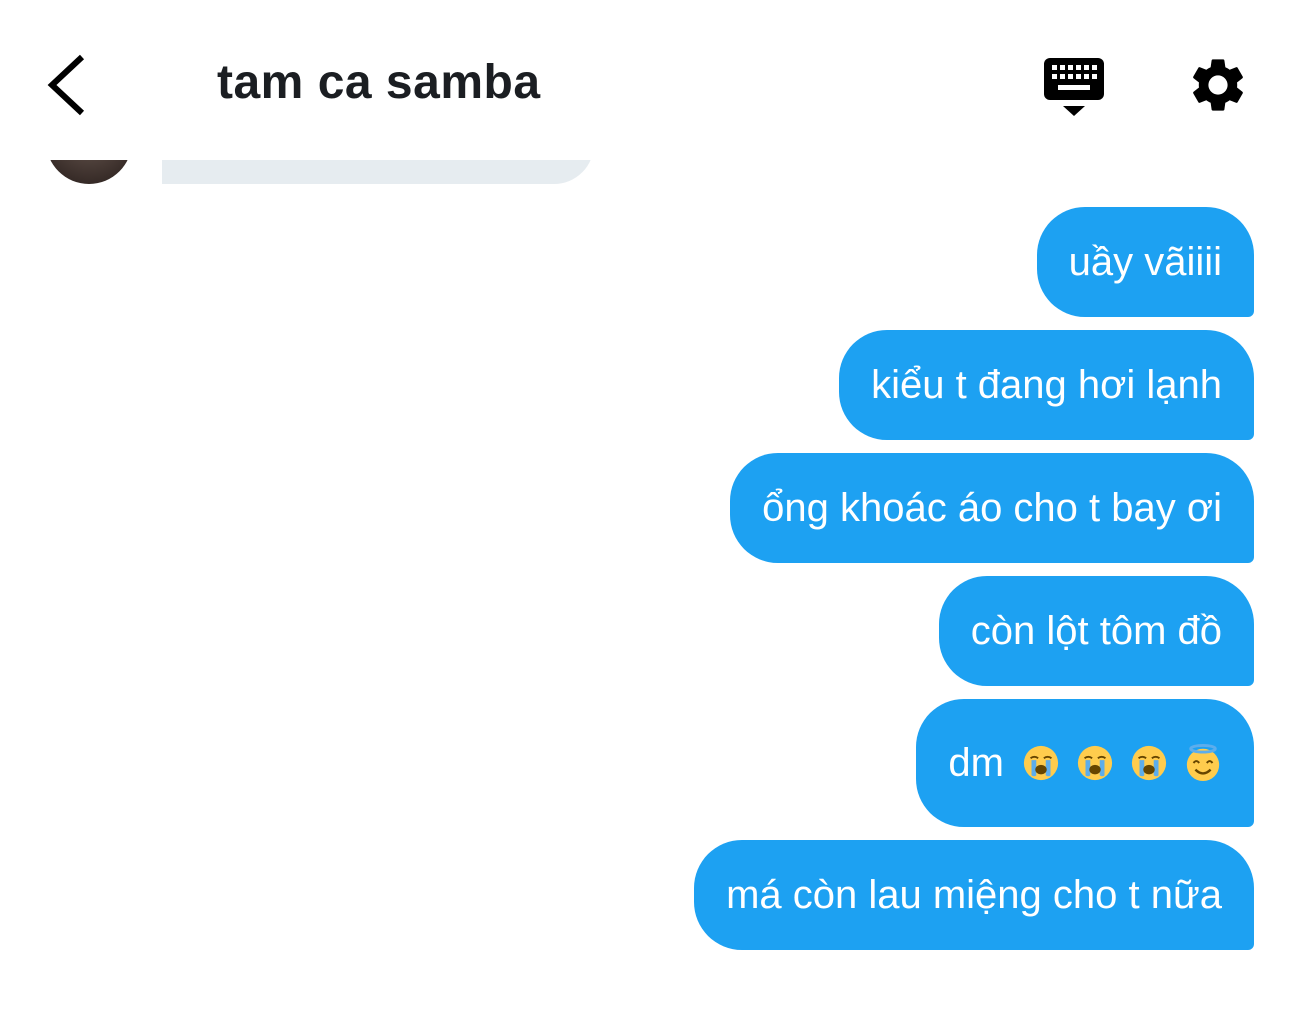  I want to click on sent-message-bubble: má còn lau miệng cho t nữa, so click(974, 895).